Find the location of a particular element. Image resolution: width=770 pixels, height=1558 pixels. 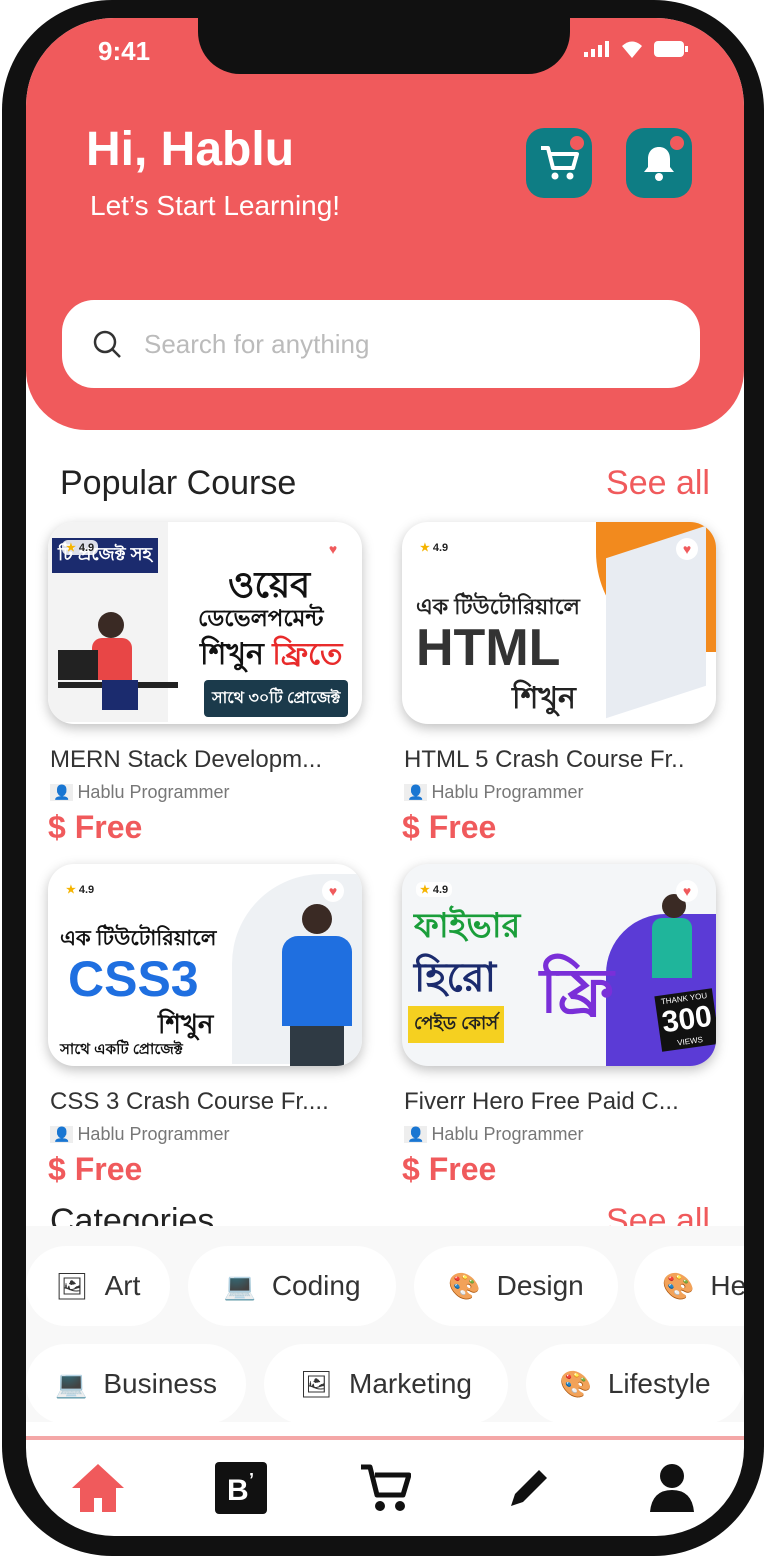

views-badge: THANK YOU 300 VIEWS is located at coordinates (685, 1020).